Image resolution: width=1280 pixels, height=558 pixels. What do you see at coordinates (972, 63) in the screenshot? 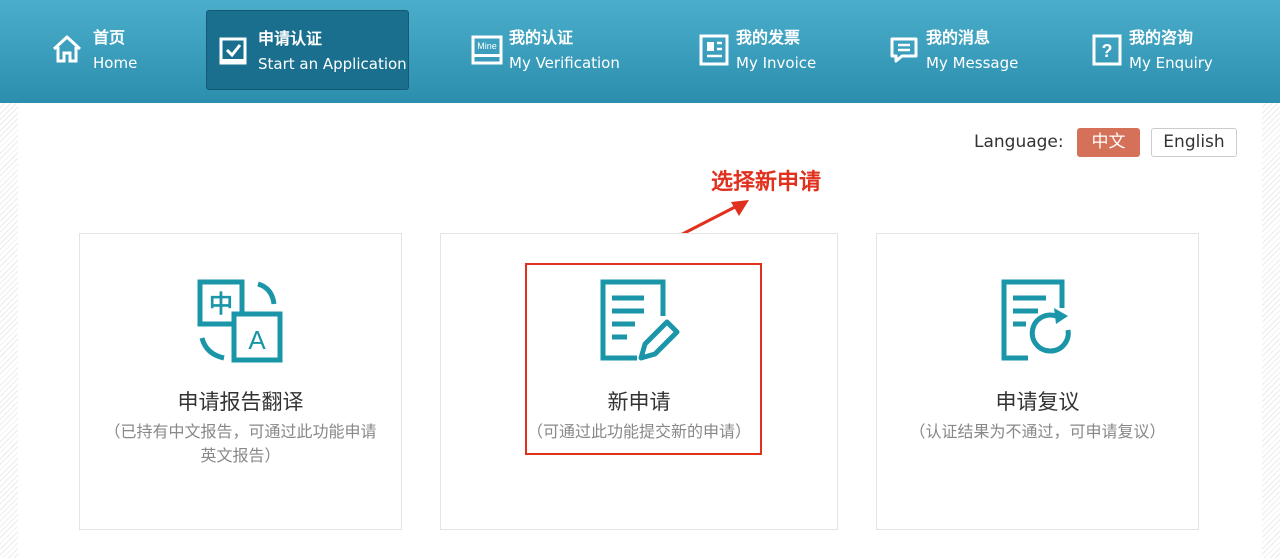
I see `nav-label-en: My Message` at bounding box center [972, 63].